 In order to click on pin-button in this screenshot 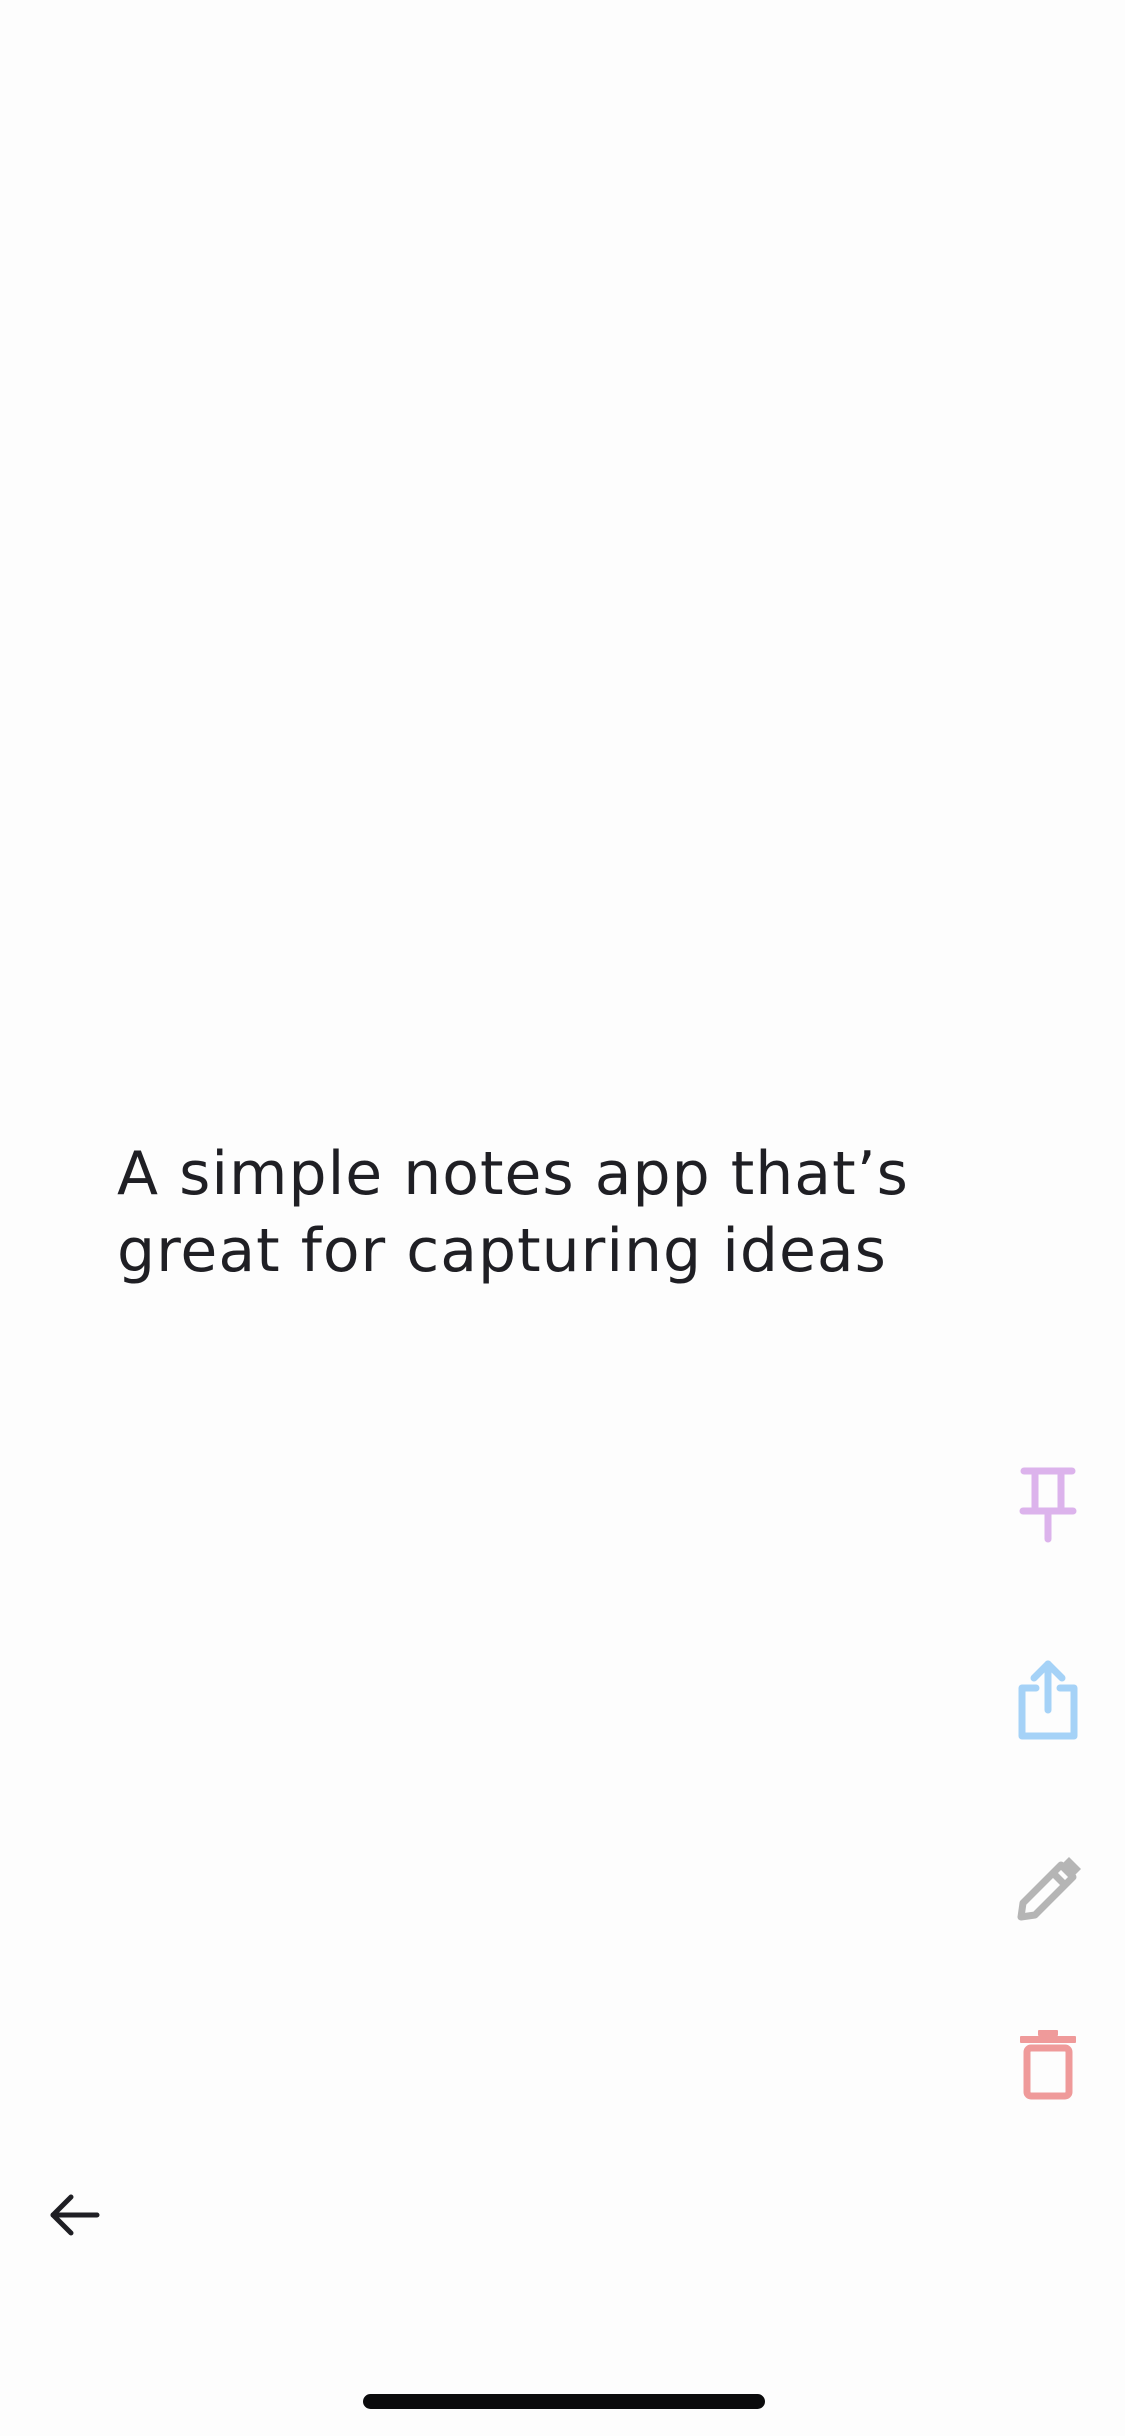, I will do `click(1048, 1505)`.